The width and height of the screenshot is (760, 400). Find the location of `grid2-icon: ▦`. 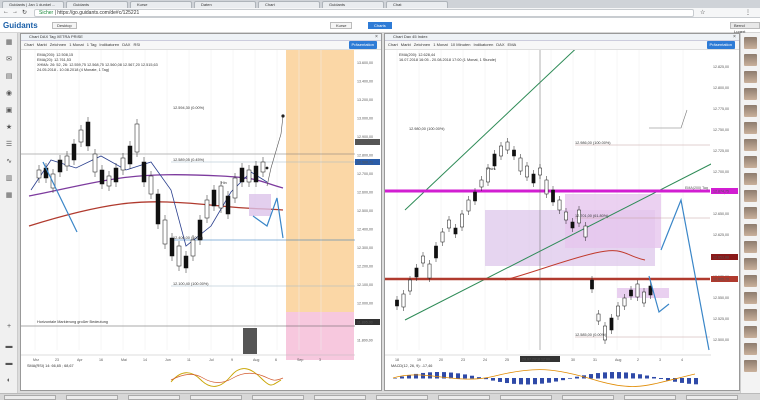

grid2-icon: ▦ is located at coordinates (9, 196).